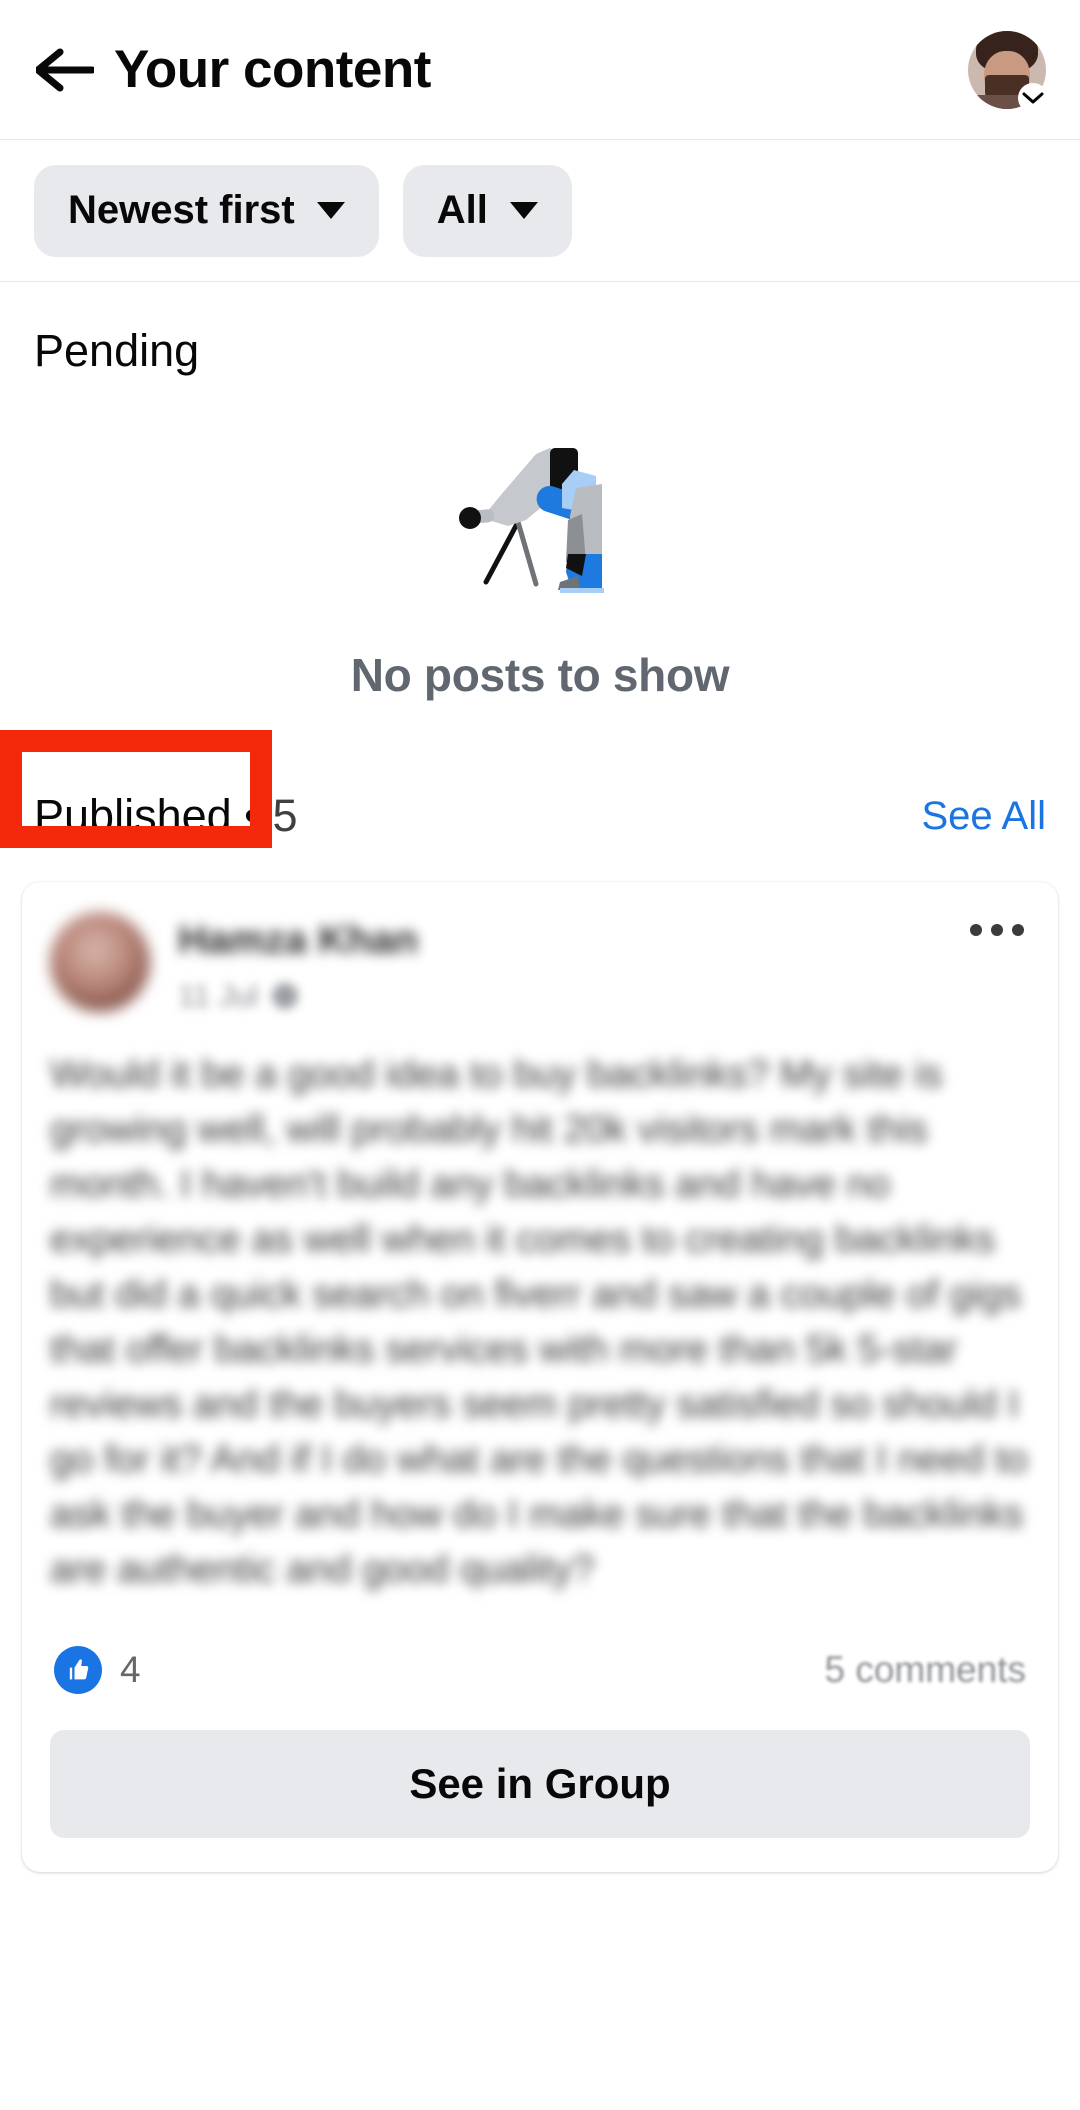 The width and height of the screenshot is (1080, 2110). Describe the element at coordinates (540, 675) in the screenshot. I see `empty-state-text: No posts to show` at that location.